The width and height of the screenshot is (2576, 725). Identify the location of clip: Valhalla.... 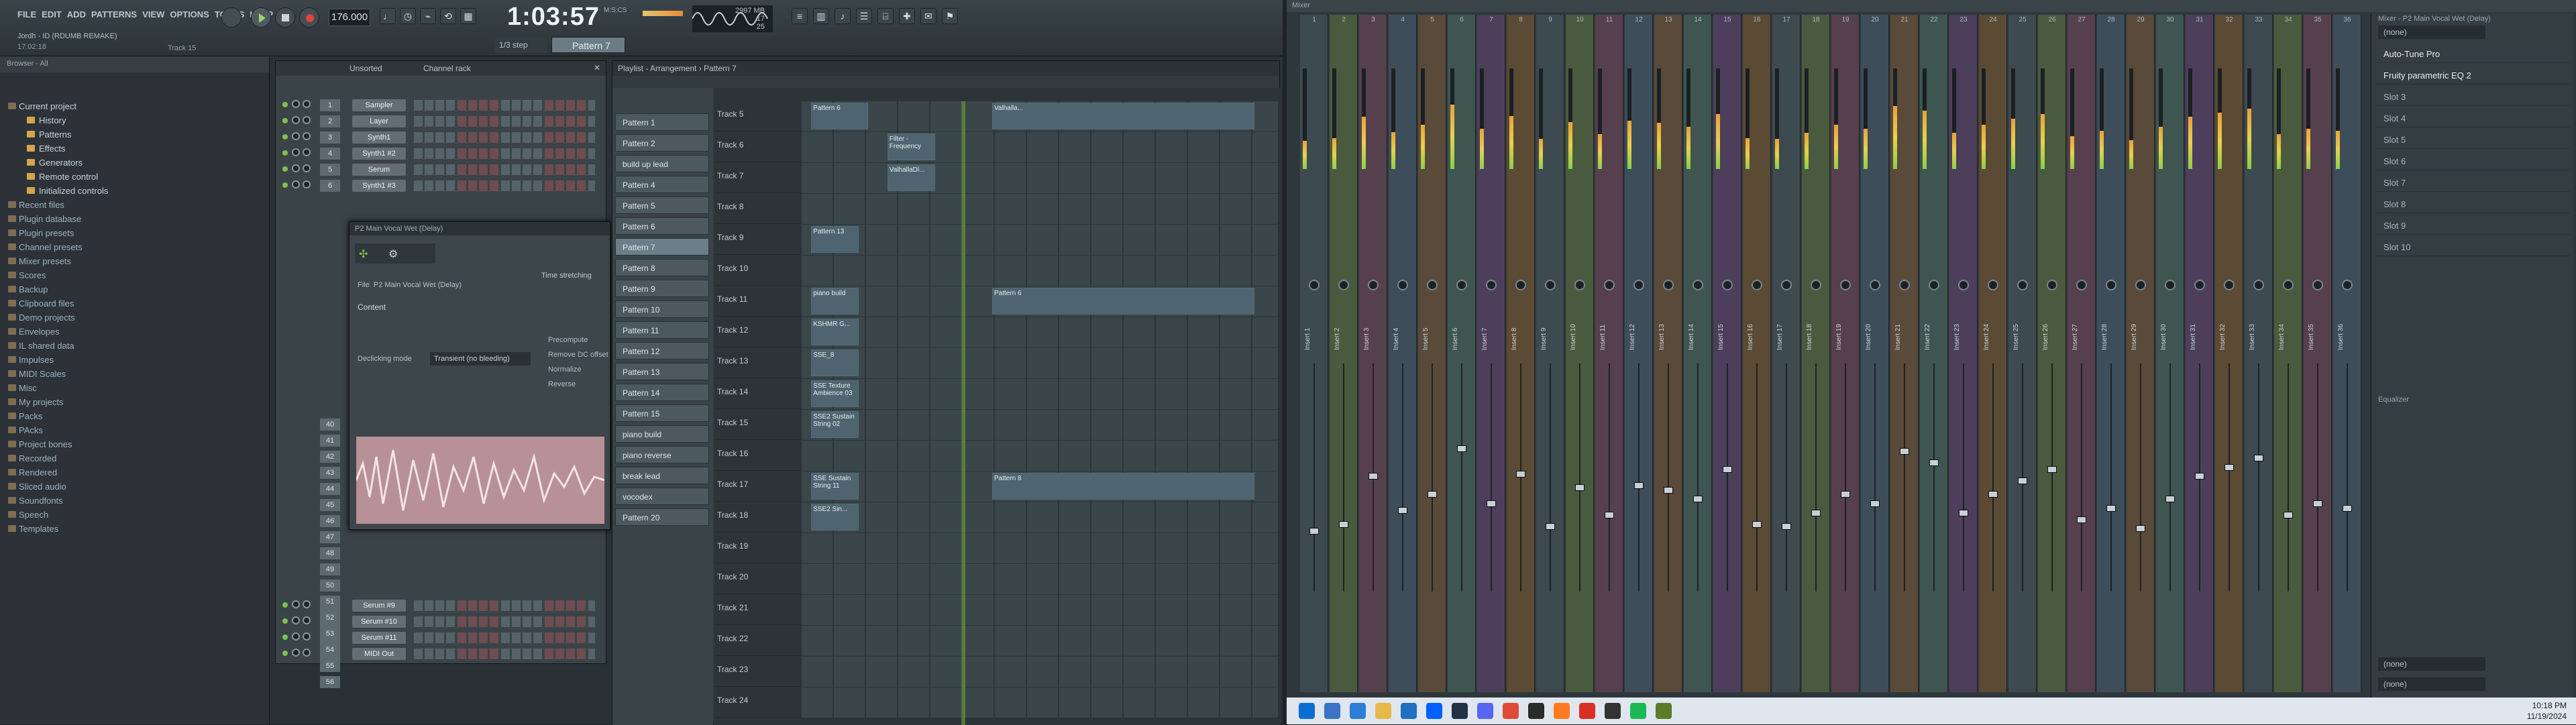
(1123, 116).